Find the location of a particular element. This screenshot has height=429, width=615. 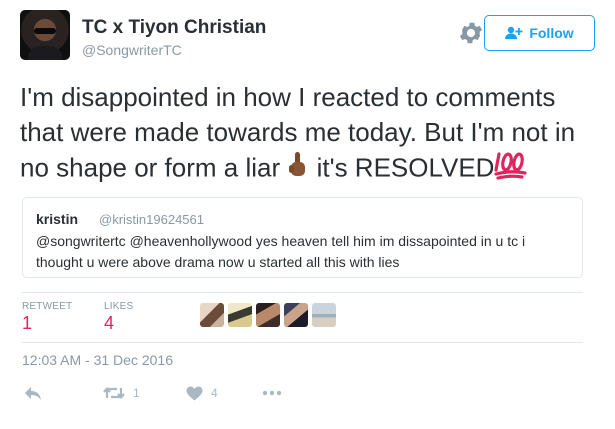

retweet-count: 1 is located at coordinates (136, 393).